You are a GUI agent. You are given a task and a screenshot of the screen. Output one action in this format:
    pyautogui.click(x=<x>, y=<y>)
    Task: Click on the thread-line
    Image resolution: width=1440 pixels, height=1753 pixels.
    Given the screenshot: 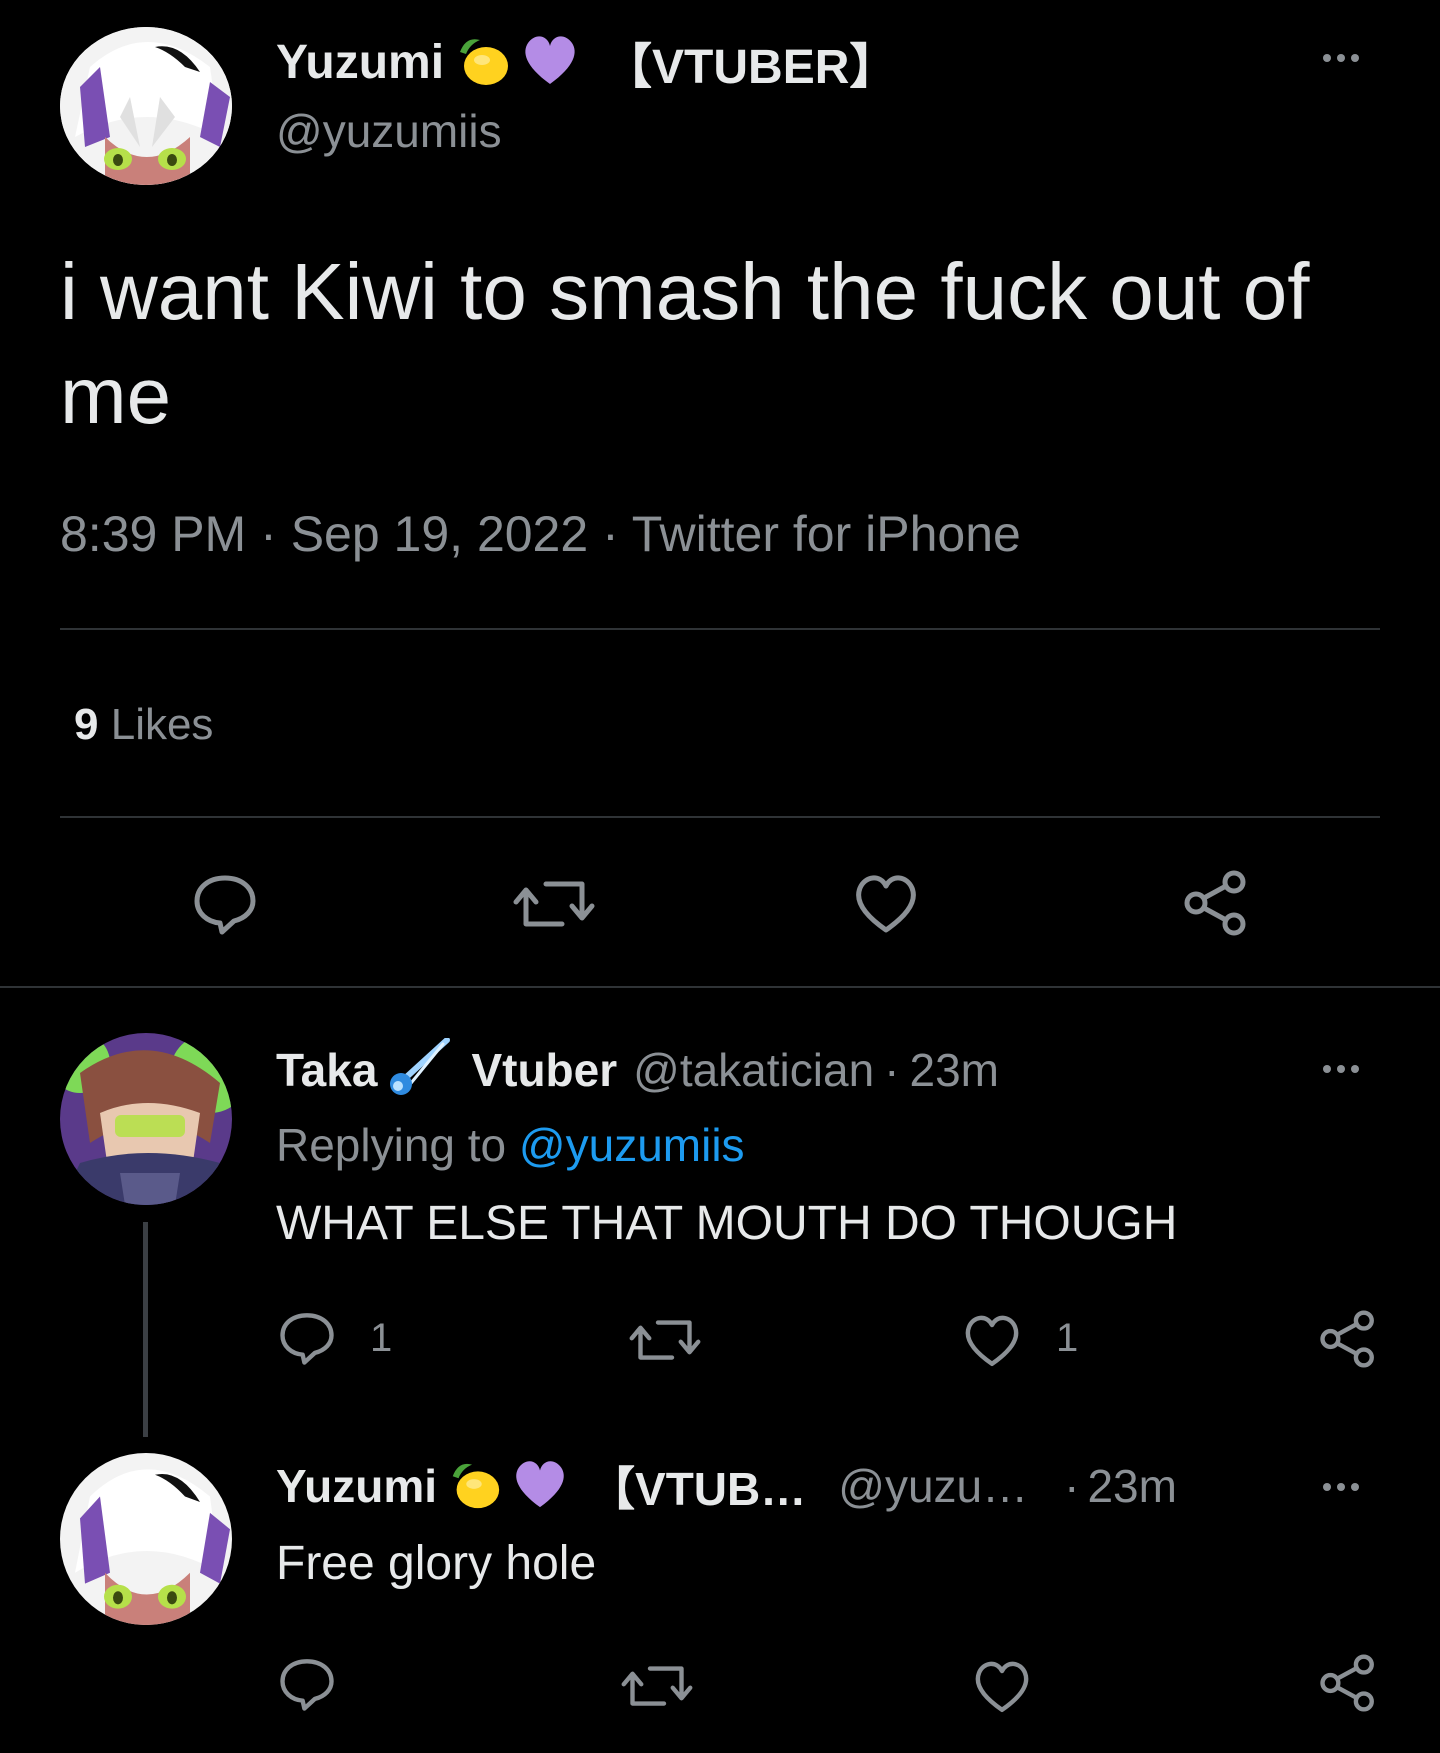 What is the action you would take?
    pyautogui.click(x=145, y=1329)
    